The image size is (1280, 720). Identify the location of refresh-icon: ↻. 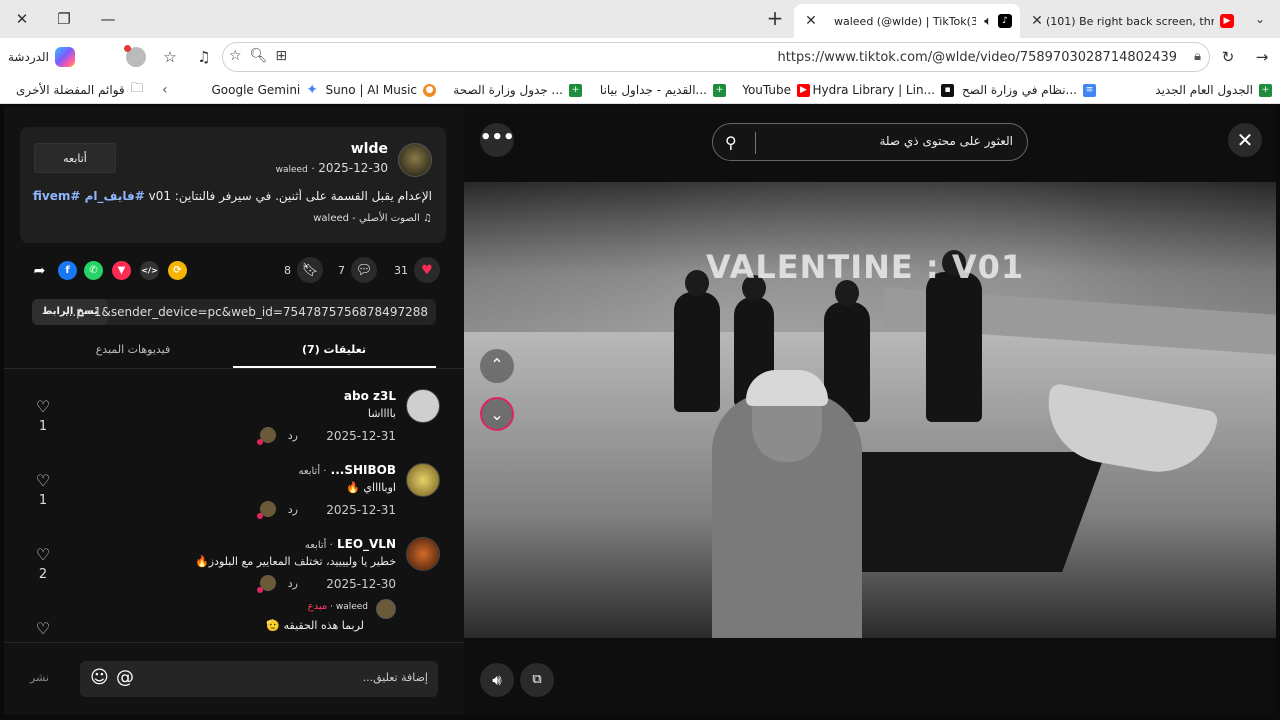
(1228, 57).